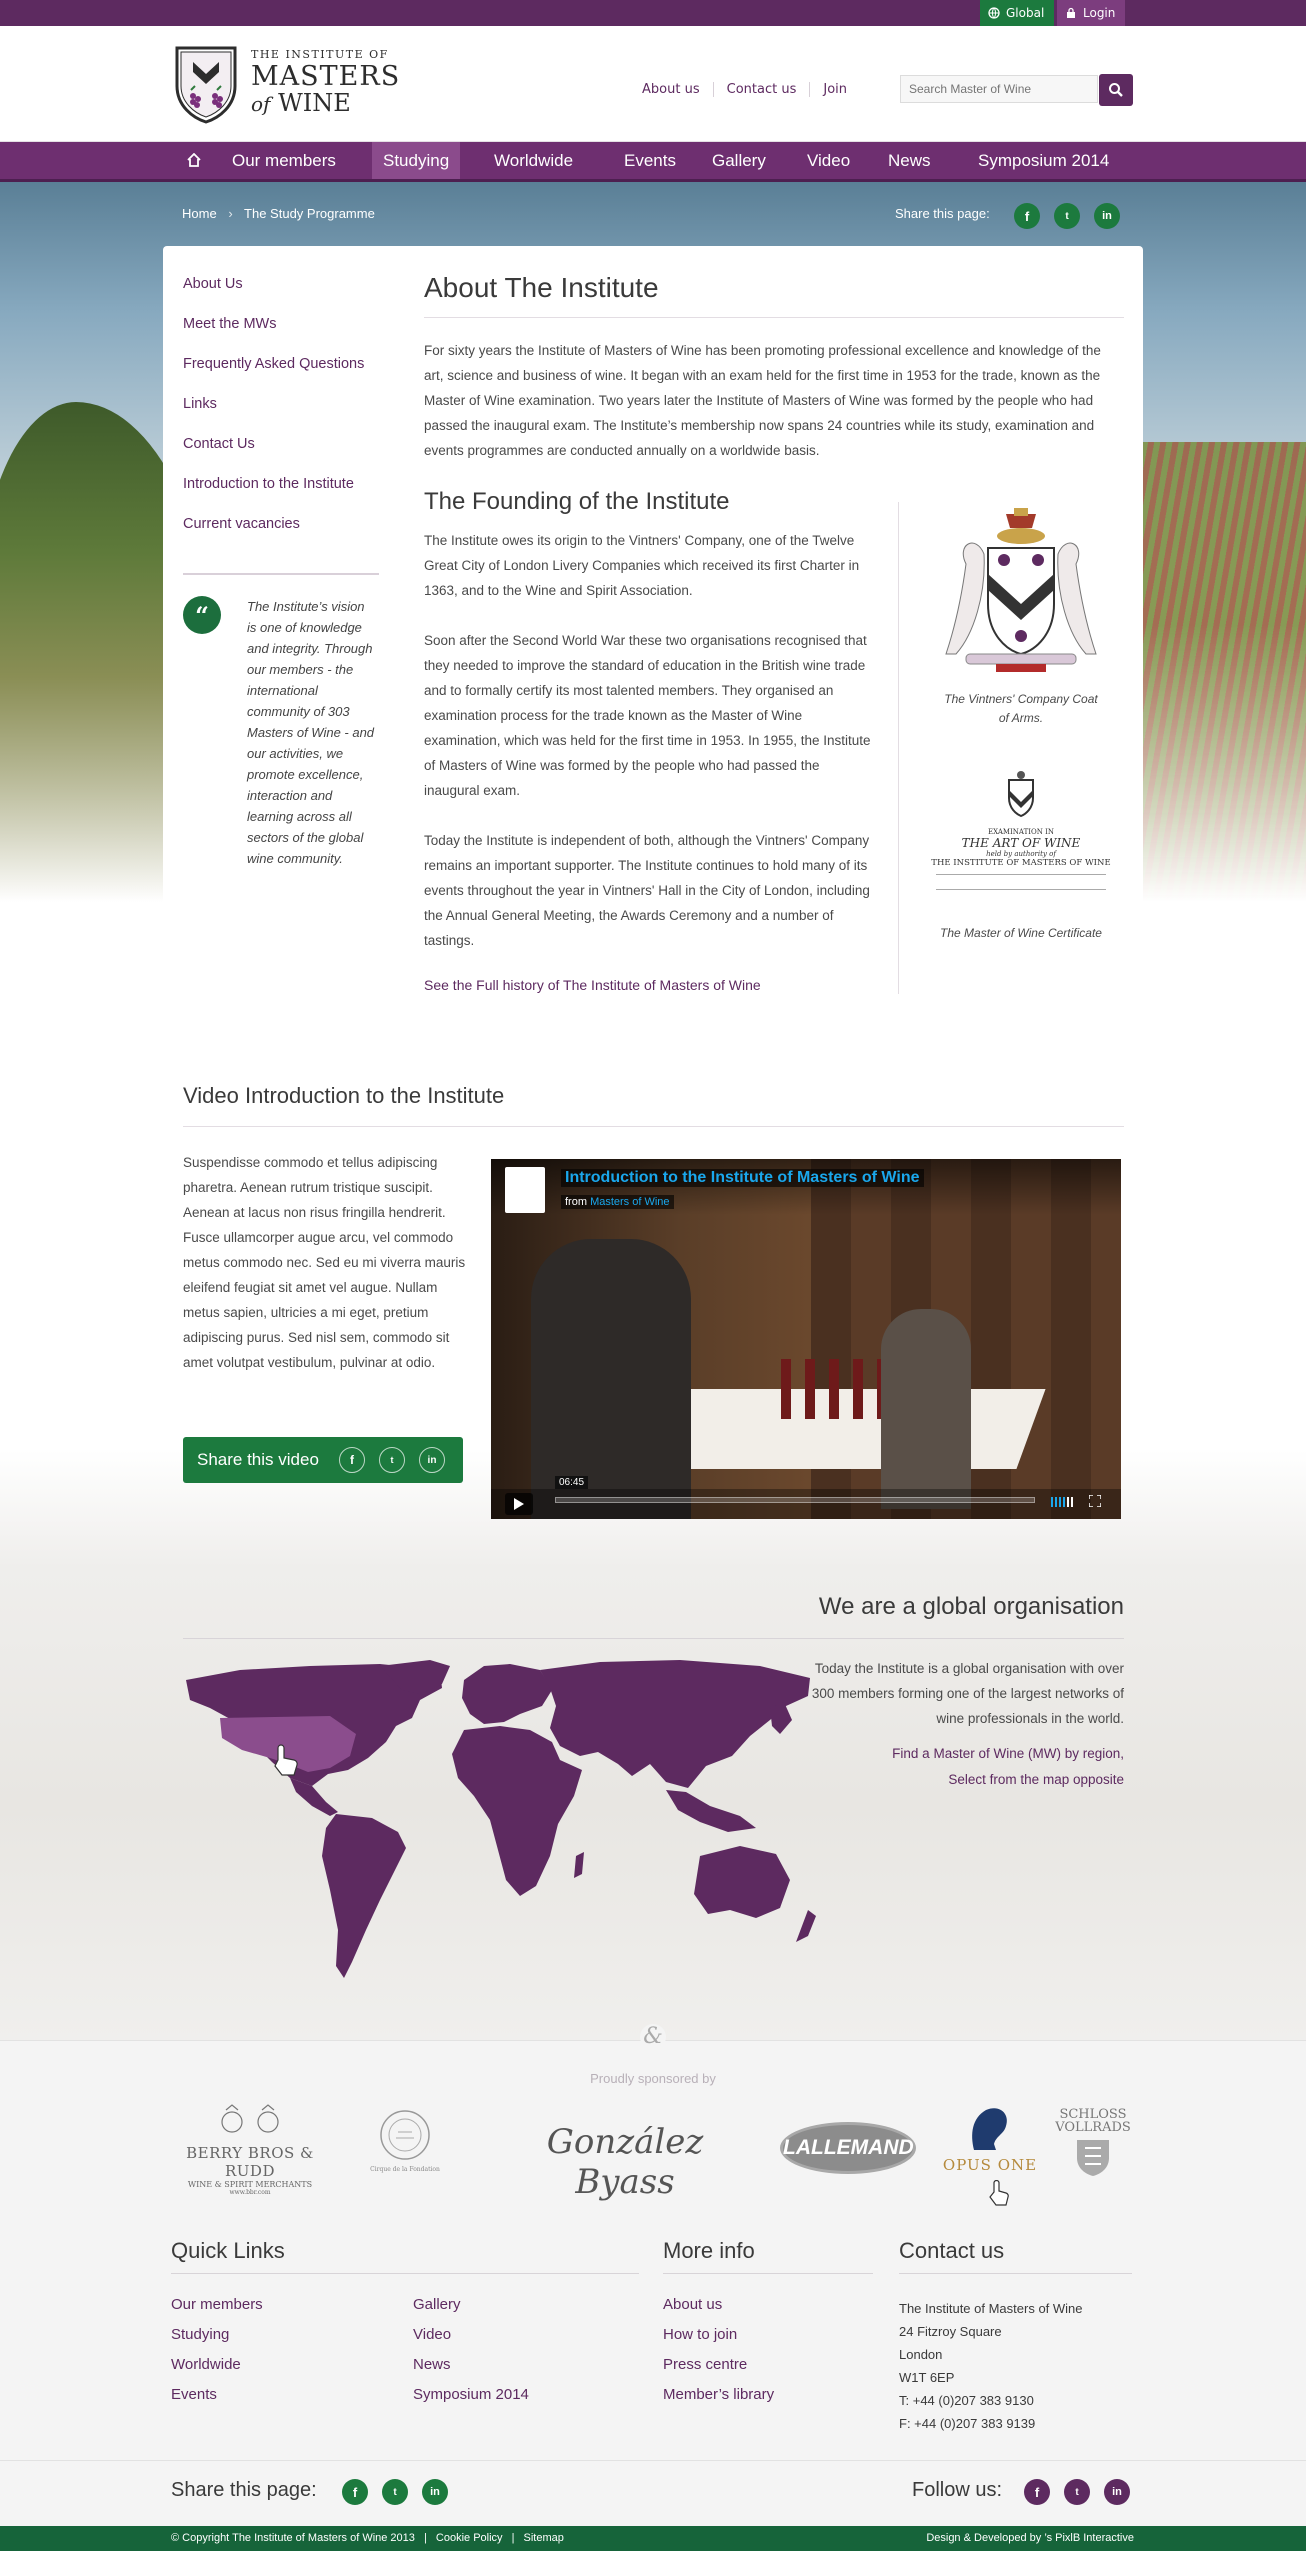 The height and width of the screenshot is (2551, 1306). What do you see at coordinates (806, 1926) in the screenshot?
I see `map-region-new-zealand` at bounding box center [806, 1926].